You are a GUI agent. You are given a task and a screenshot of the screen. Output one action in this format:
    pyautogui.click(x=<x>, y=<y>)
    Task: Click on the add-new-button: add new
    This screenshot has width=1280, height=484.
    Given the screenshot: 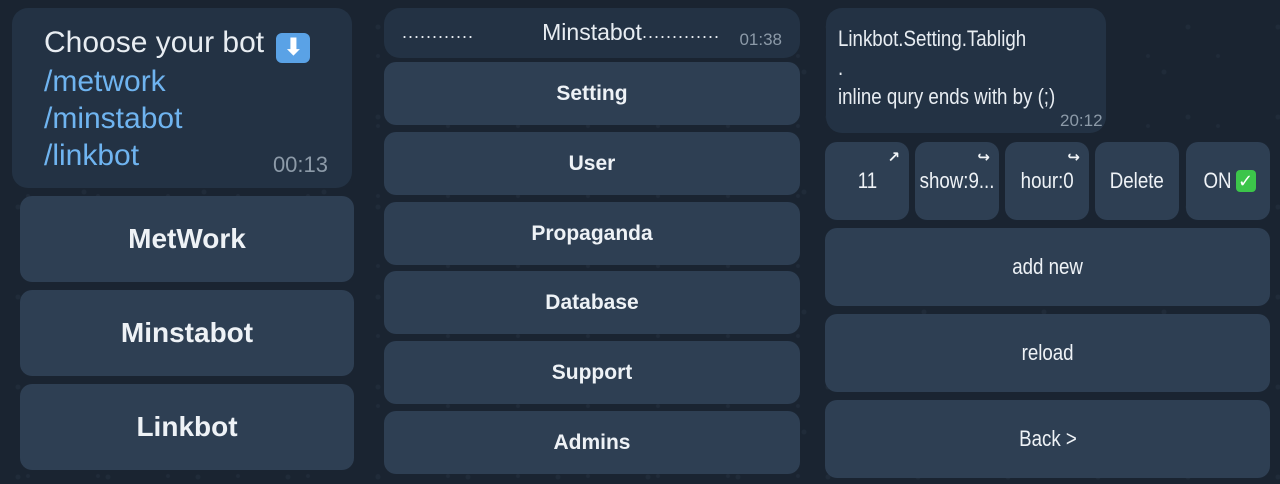 What is the action you would take?
    pyautogui.click(x=1047, y=267)
    